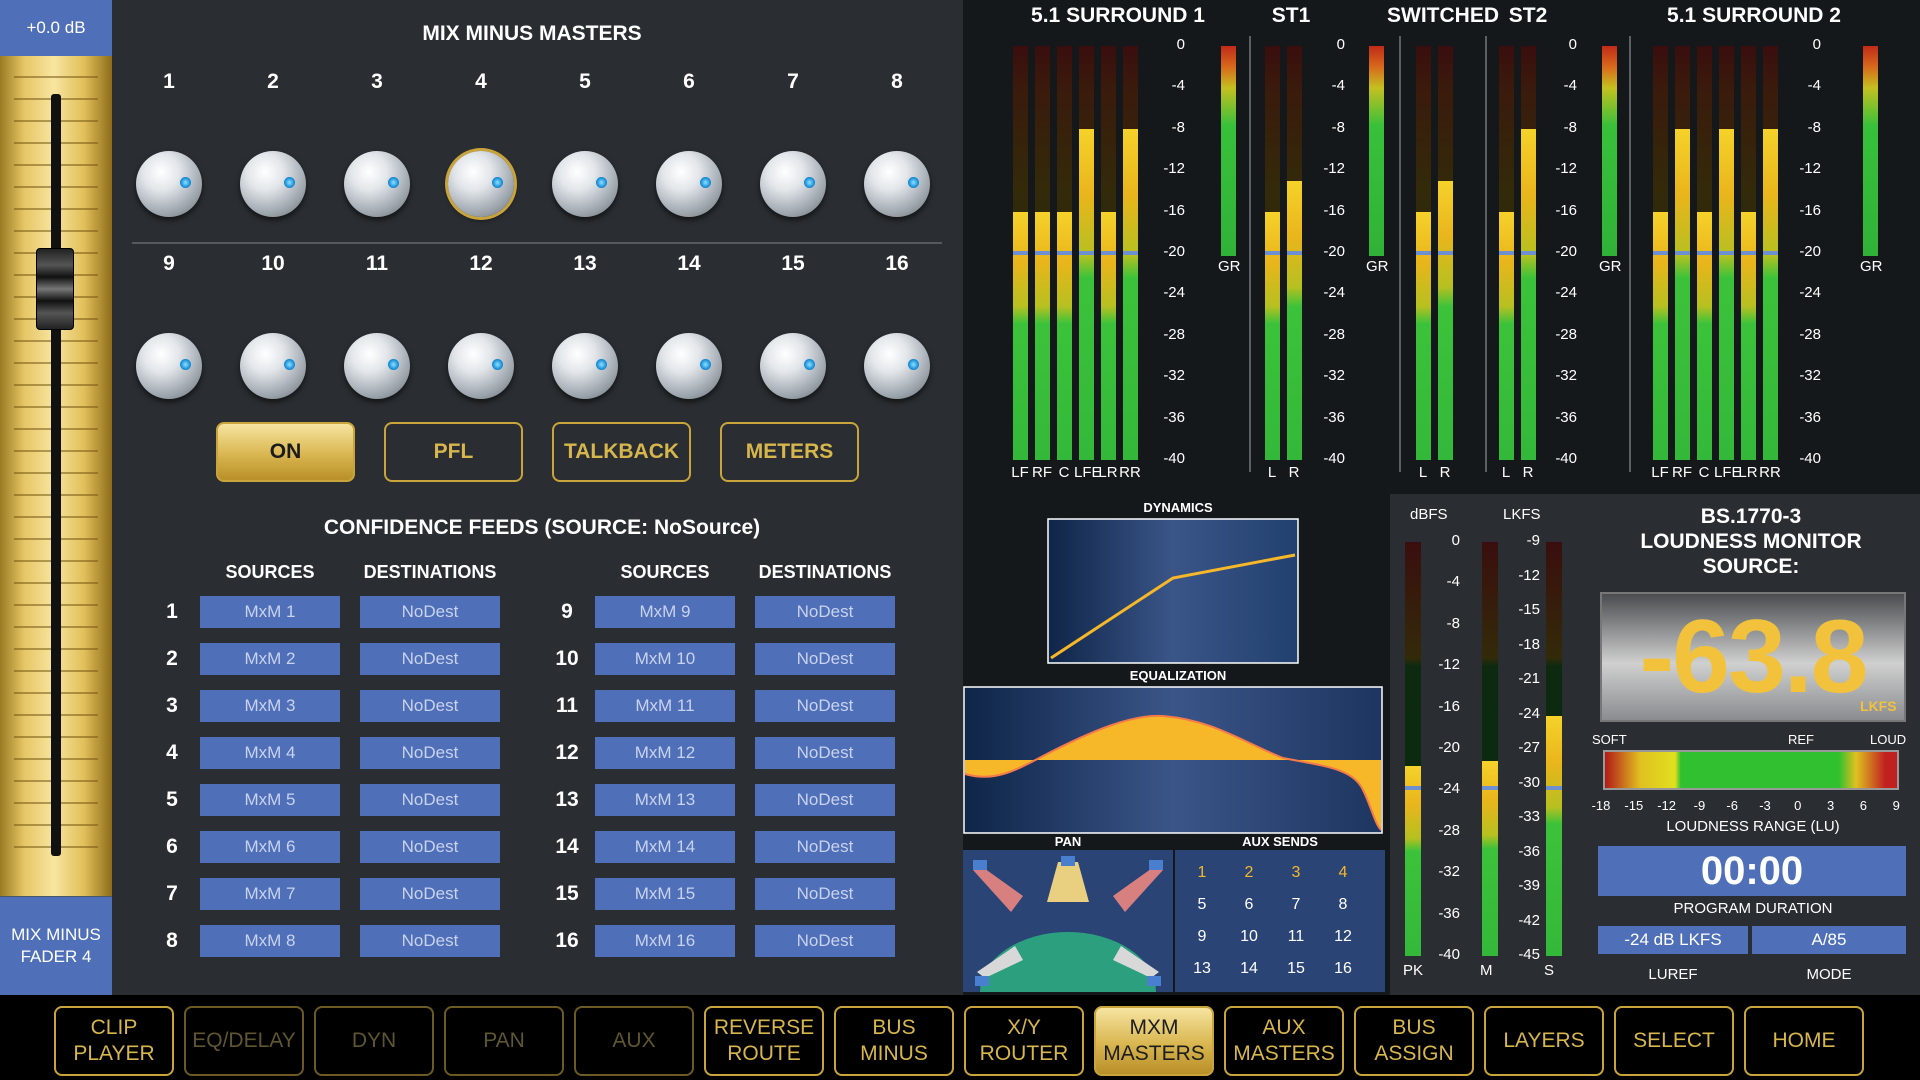 The image size is (1920, 1080). What do you see at coordinates (1343, 873) in the screenshot?
I see `aux-send-4: 4` at bounding box center [1343, 873].